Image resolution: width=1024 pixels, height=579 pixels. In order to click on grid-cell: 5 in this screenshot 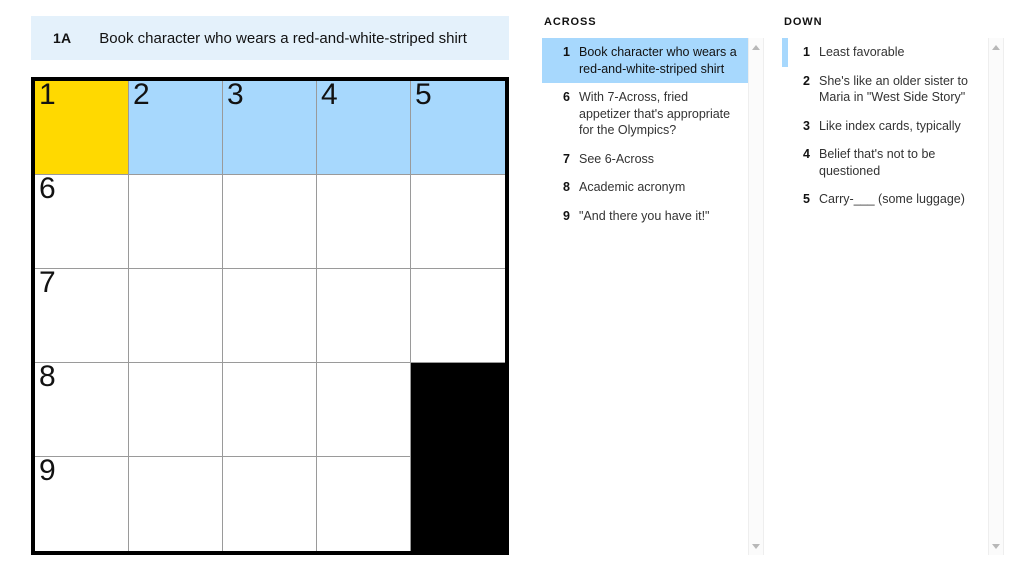, I will do `click(458, 126)`.